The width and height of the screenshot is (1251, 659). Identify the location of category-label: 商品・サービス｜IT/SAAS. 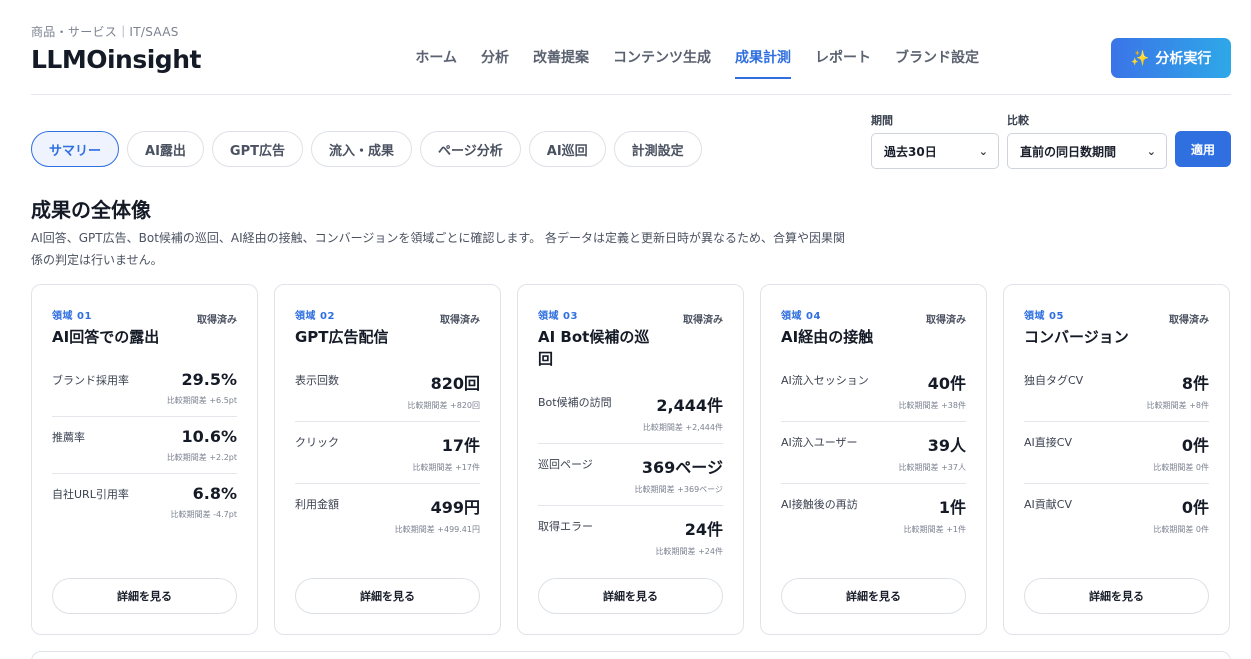
(105, 32).